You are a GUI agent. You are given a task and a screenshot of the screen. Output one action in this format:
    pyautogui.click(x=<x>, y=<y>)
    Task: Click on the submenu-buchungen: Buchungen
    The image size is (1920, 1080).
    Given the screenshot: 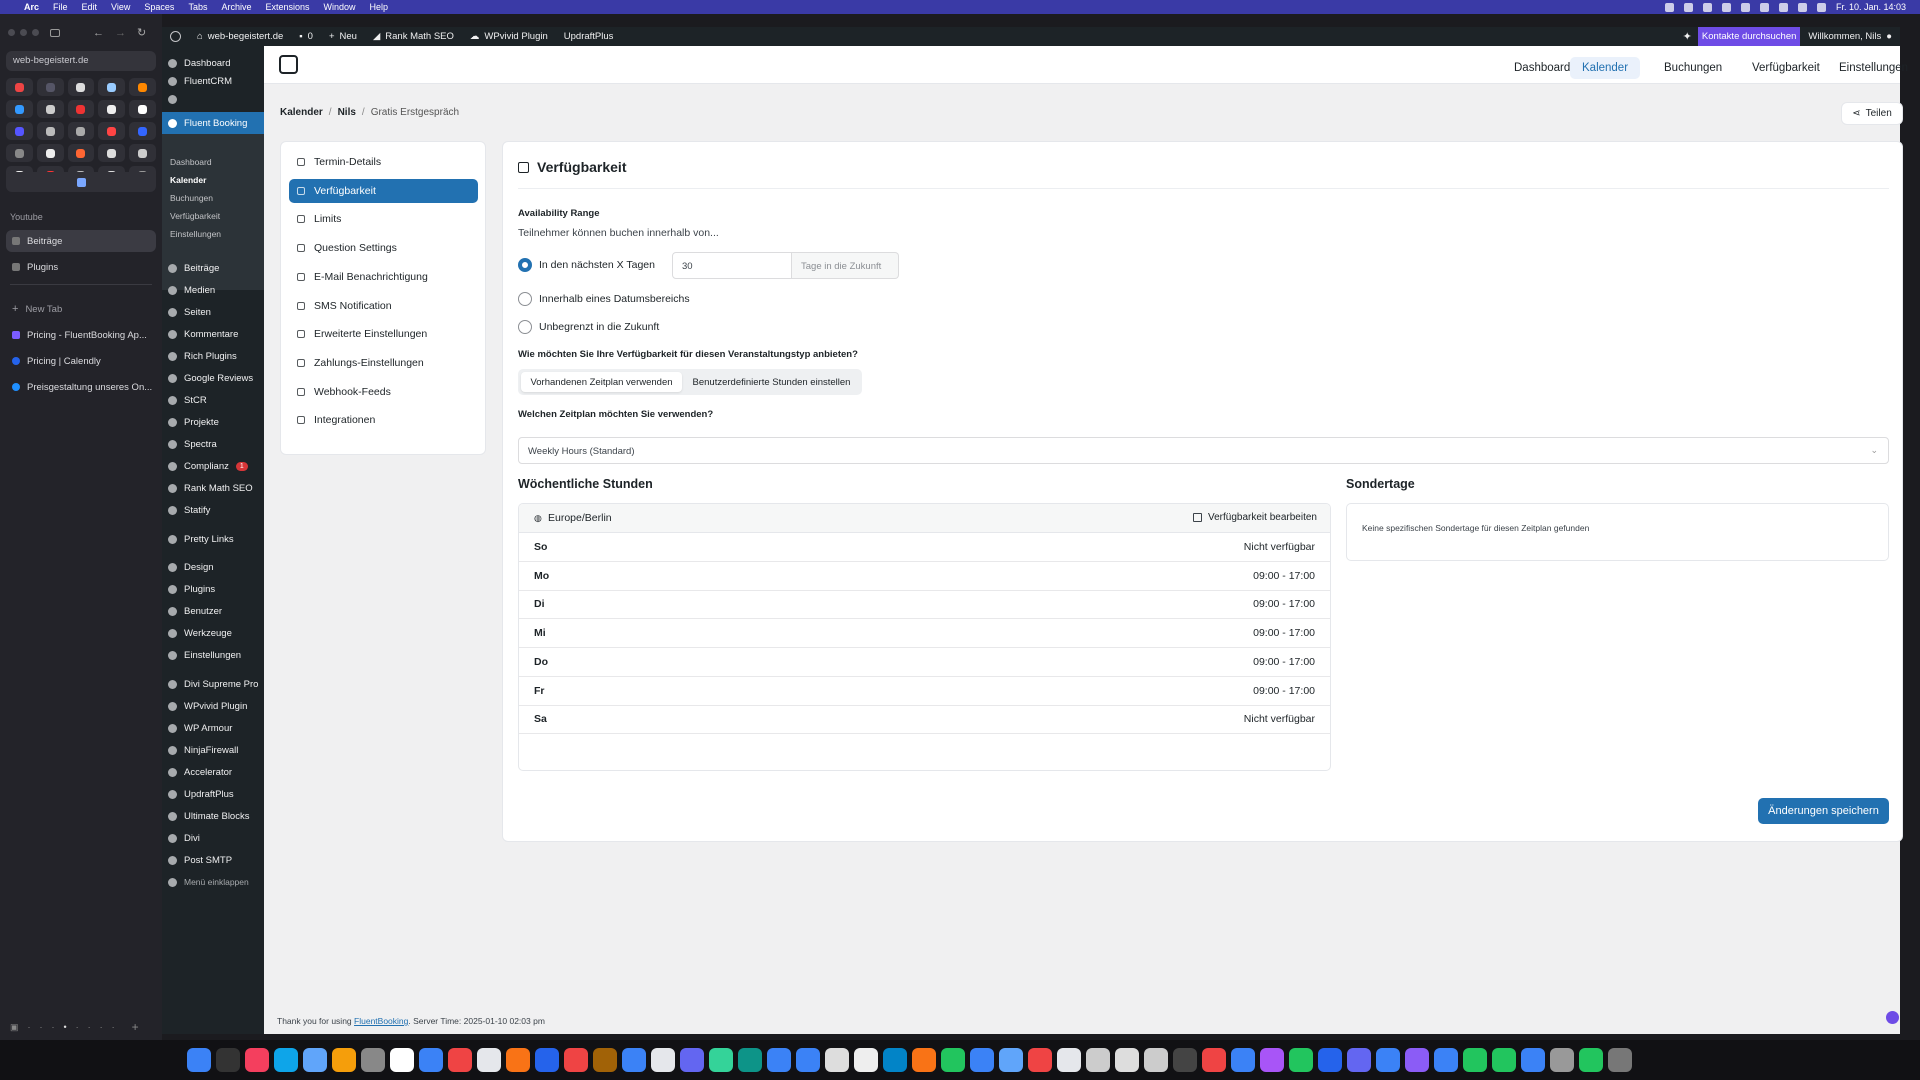 What is the action you would take?
    pyautogui.click(x=191, y=198)
    